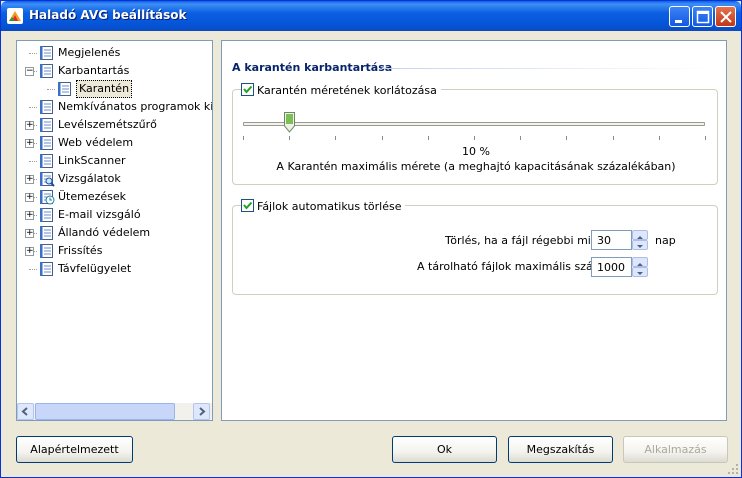  I want to click on section-divider, so click(547, 68).